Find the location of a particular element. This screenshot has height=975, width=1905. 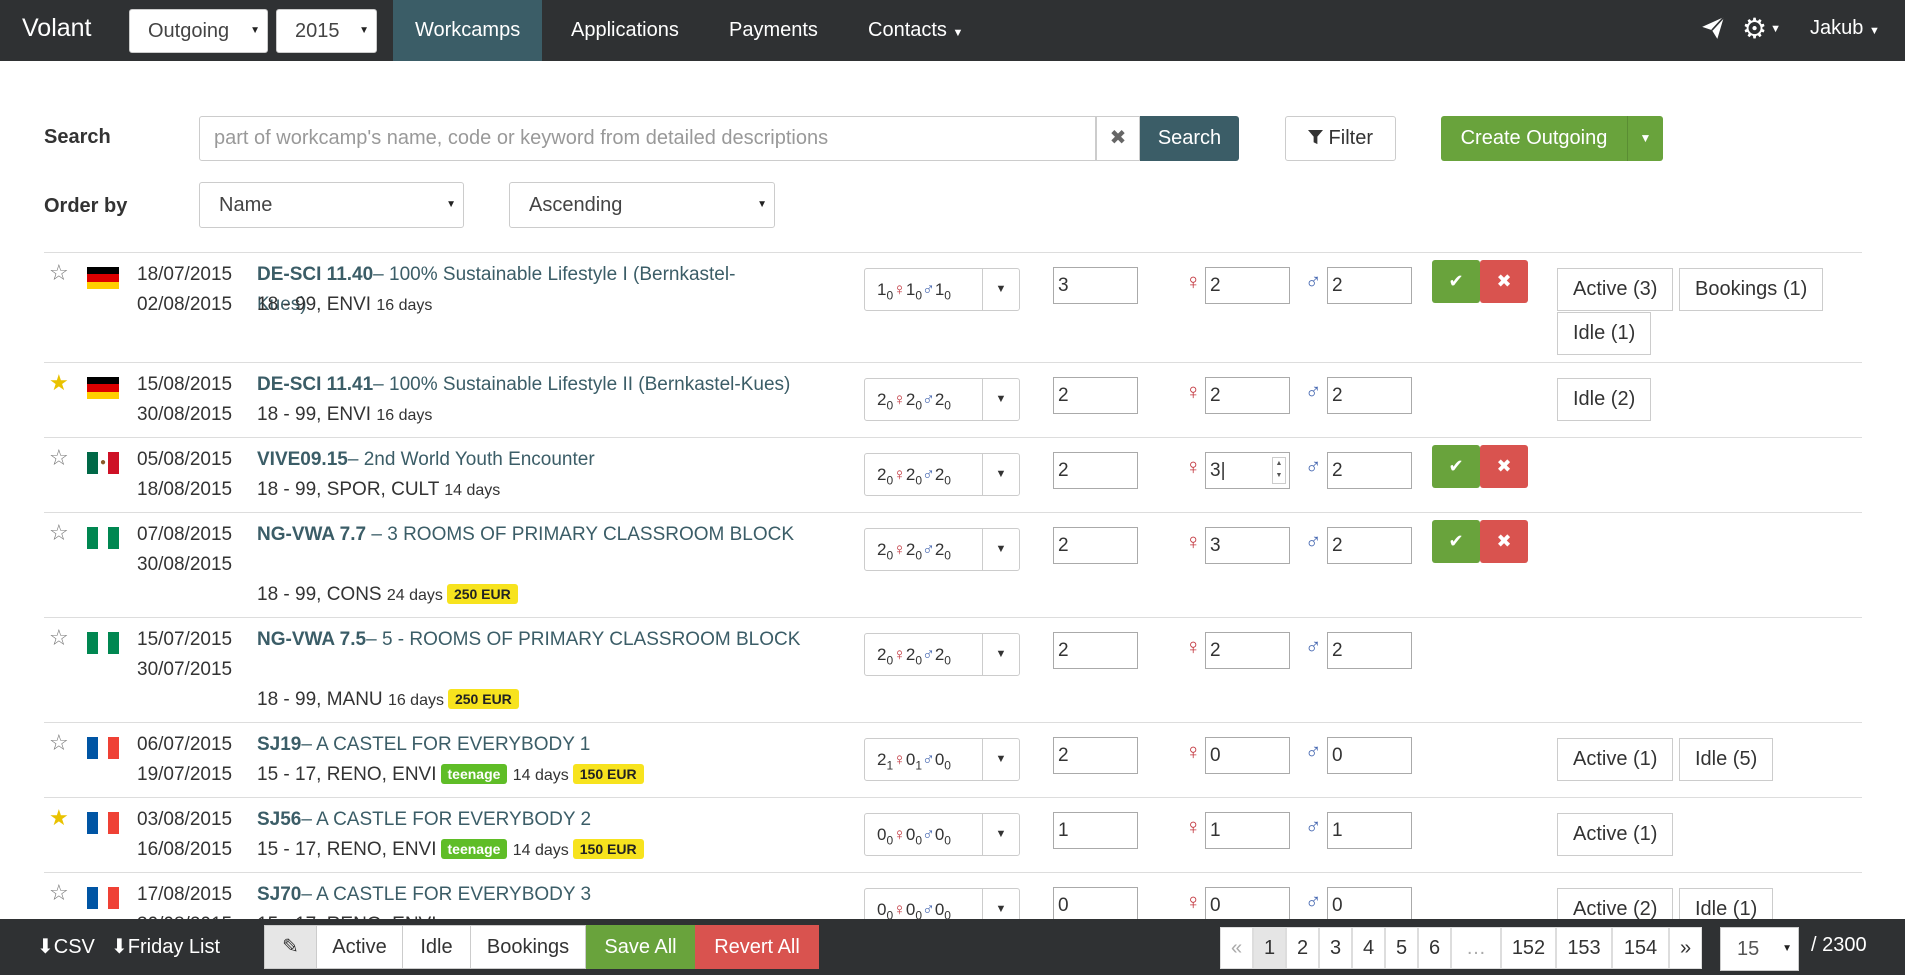

pagination-page: 2 is located at coordinates (1302, 948).